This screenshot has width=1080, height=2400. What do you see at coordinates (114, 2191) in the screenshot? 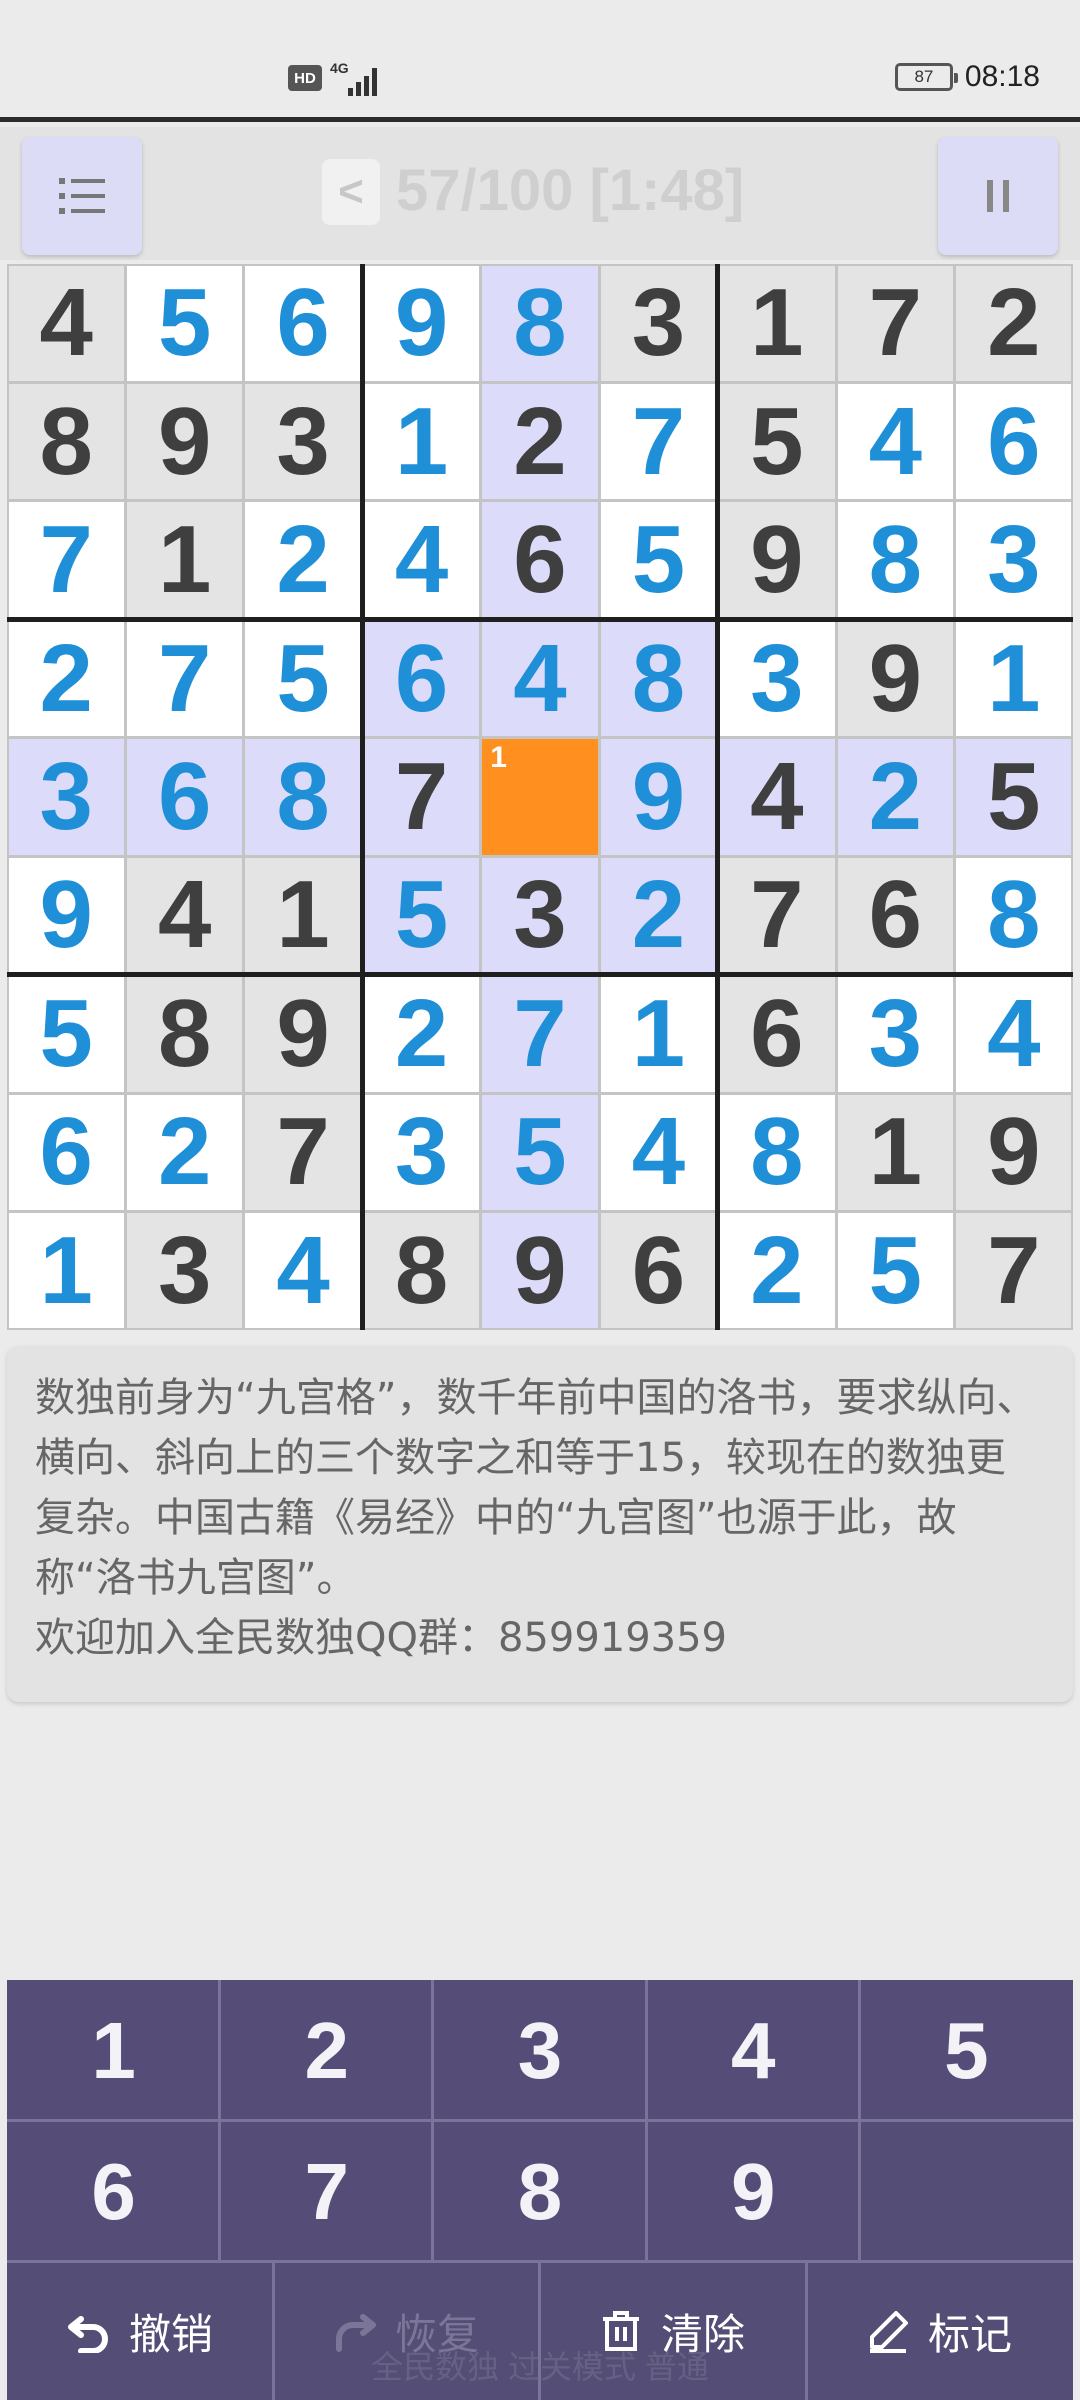
I see `digit-key-6: 6` at bounding box center [114, 2191].